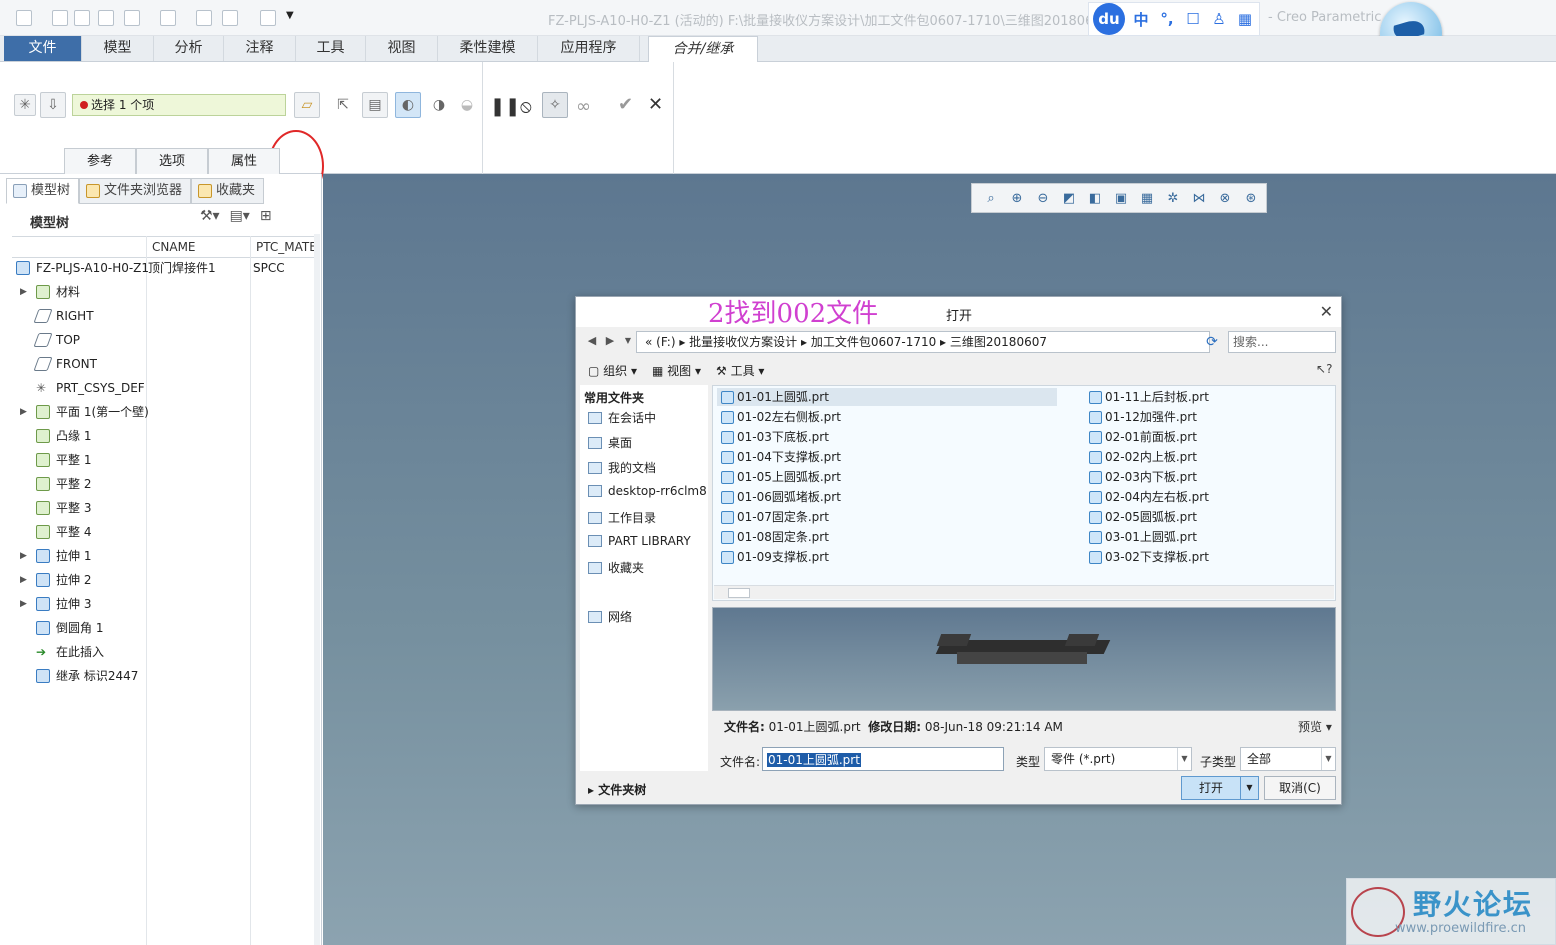 This screenshot has width=1556, height=945. What do you see at coordinates (210, 216) in the screenshot?
I see `tree-settings-icon: ⚒▾` at bounding box center [210, 216].